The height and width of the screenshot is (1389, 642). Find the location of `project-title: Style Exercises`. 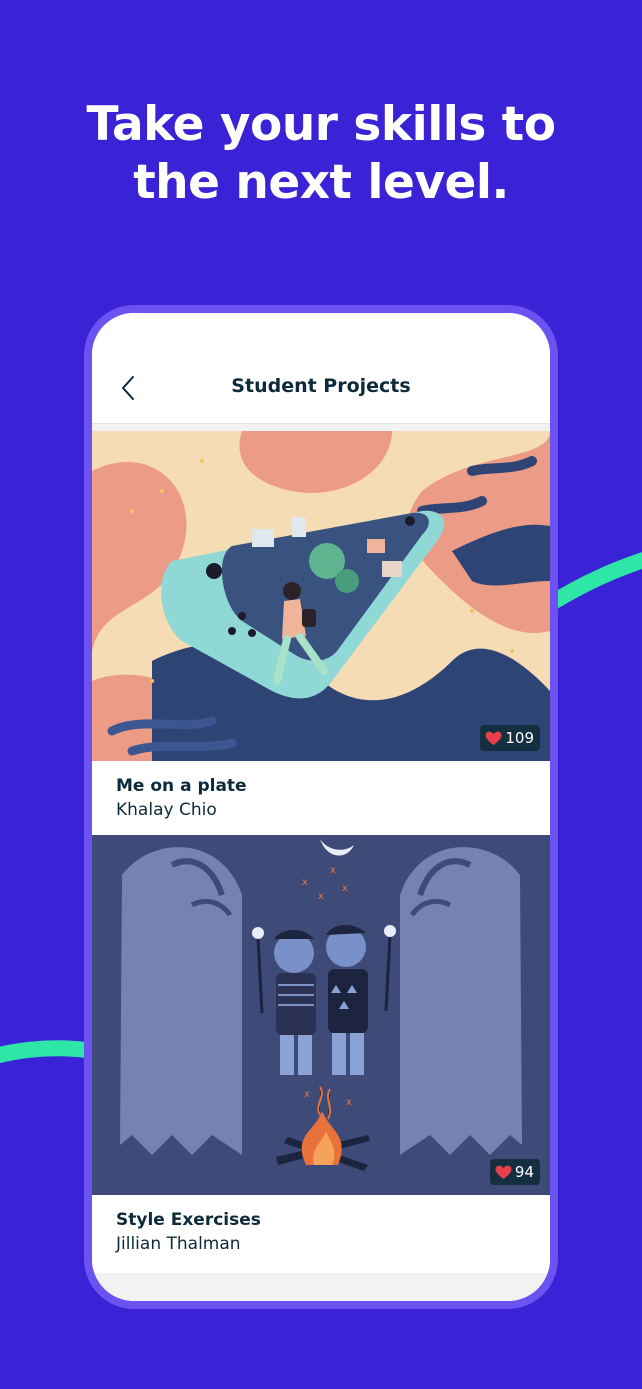

project-title: Style Exercises is located at coordinates (188, 1220).